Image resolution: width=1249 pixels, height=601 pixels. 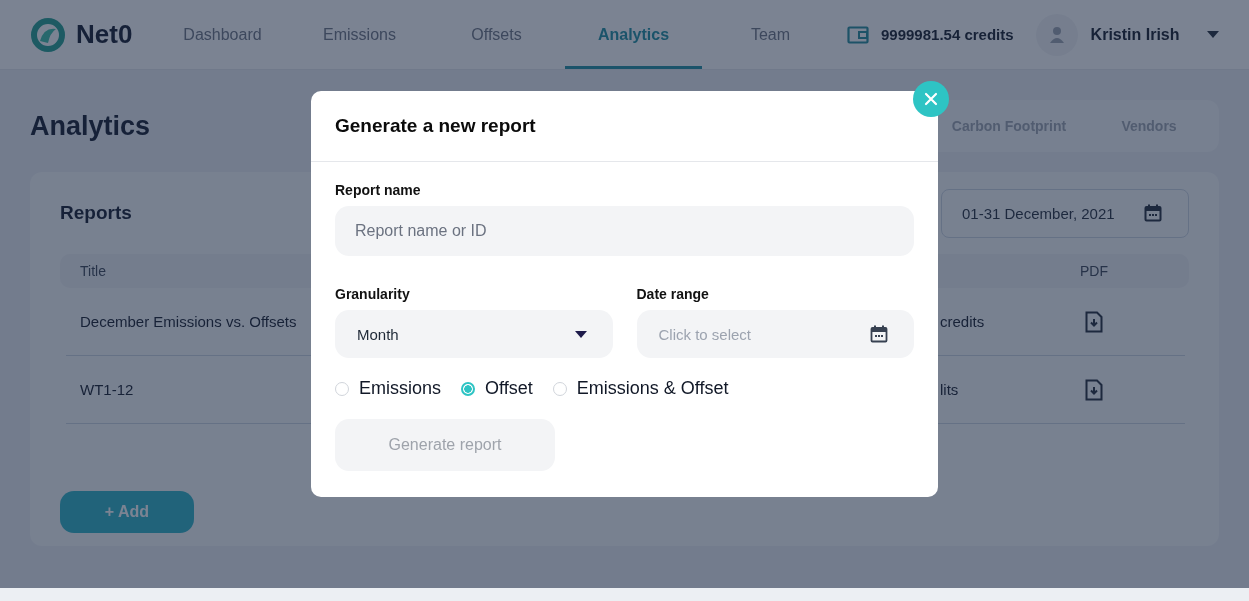 What do you see at coordinates (104, 34) in the screenshot?
I see `brand-name: Net0` at bounding box center [104, 34].